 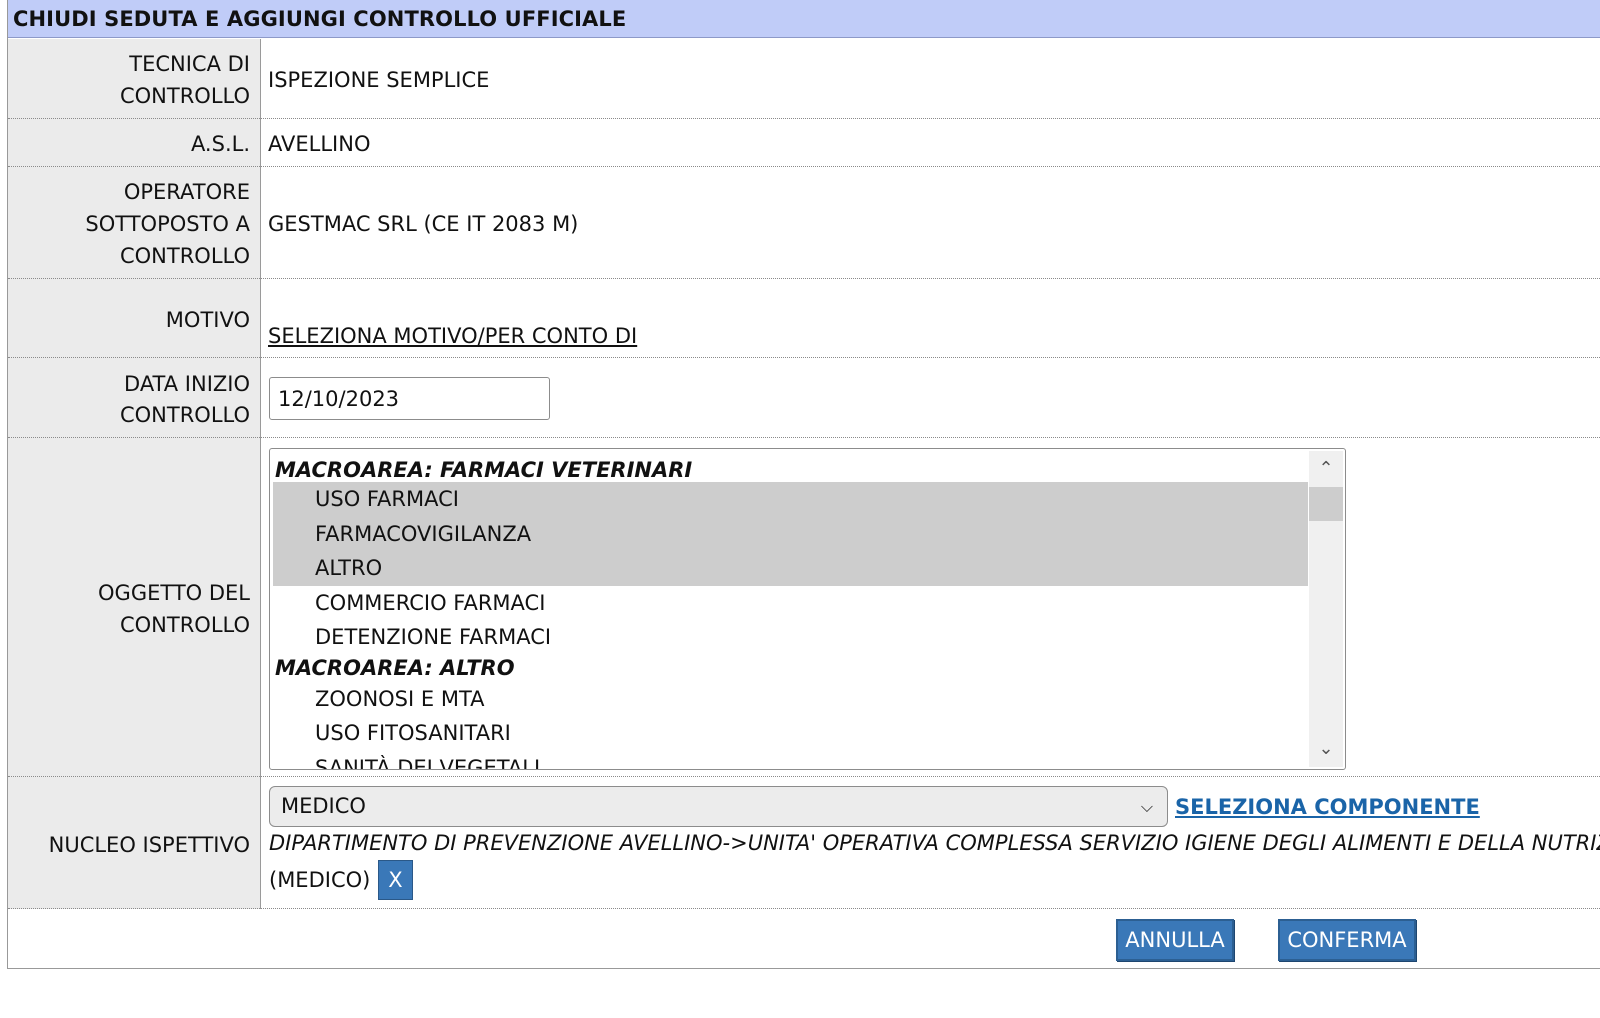 What do you see at coordinates (167, 224) in the screenshot?
I see `operatore-label-line2: SOTTOPOSTO A` at bounding box center [167, 224].